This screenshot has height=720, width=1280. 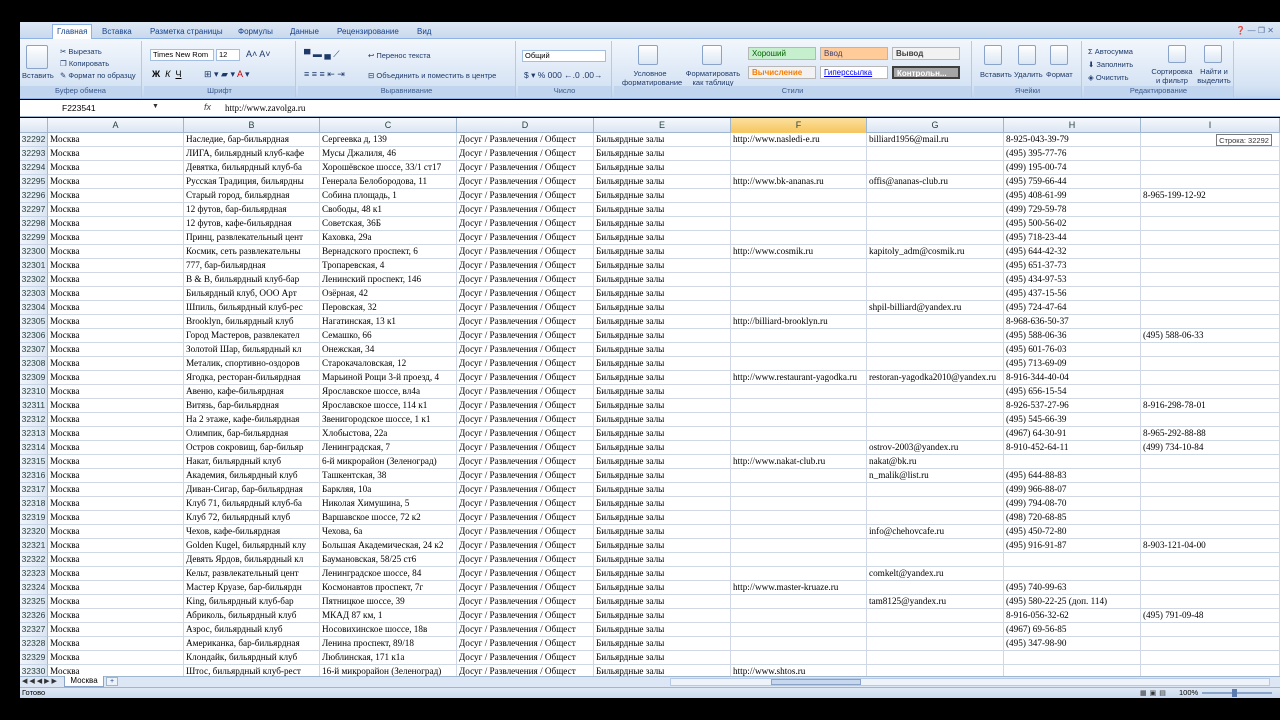 What do you see at coordinates (799, 670) in the screenshot?
I see `cell-f: http://www.shtos.ru` at bounding box center [799, 670].